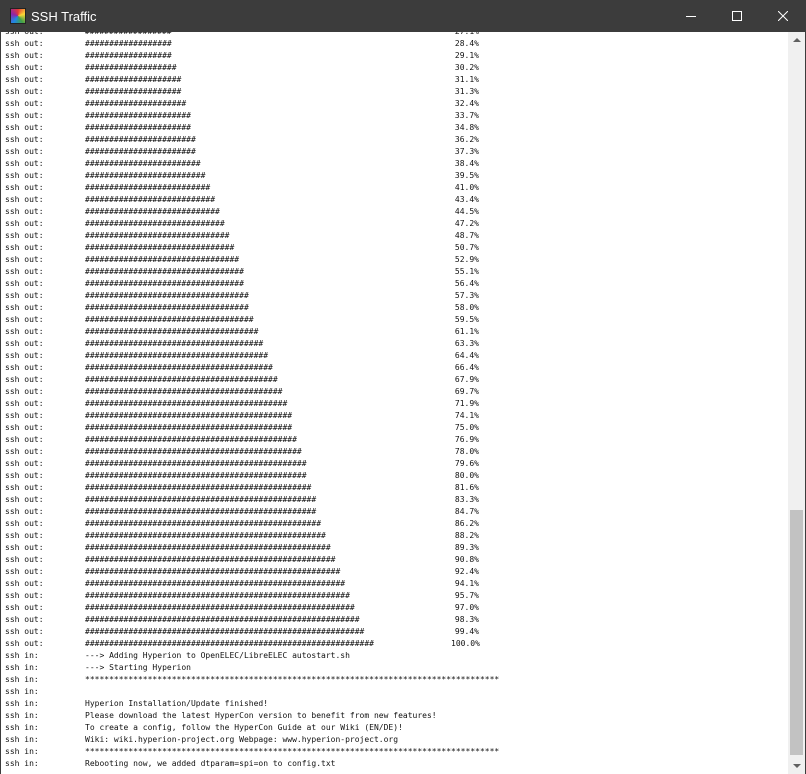  What do you see at coordinates (796, 403) in the screenshot?
I see `vertical-scrollbar` at bounding box center [796, 403].